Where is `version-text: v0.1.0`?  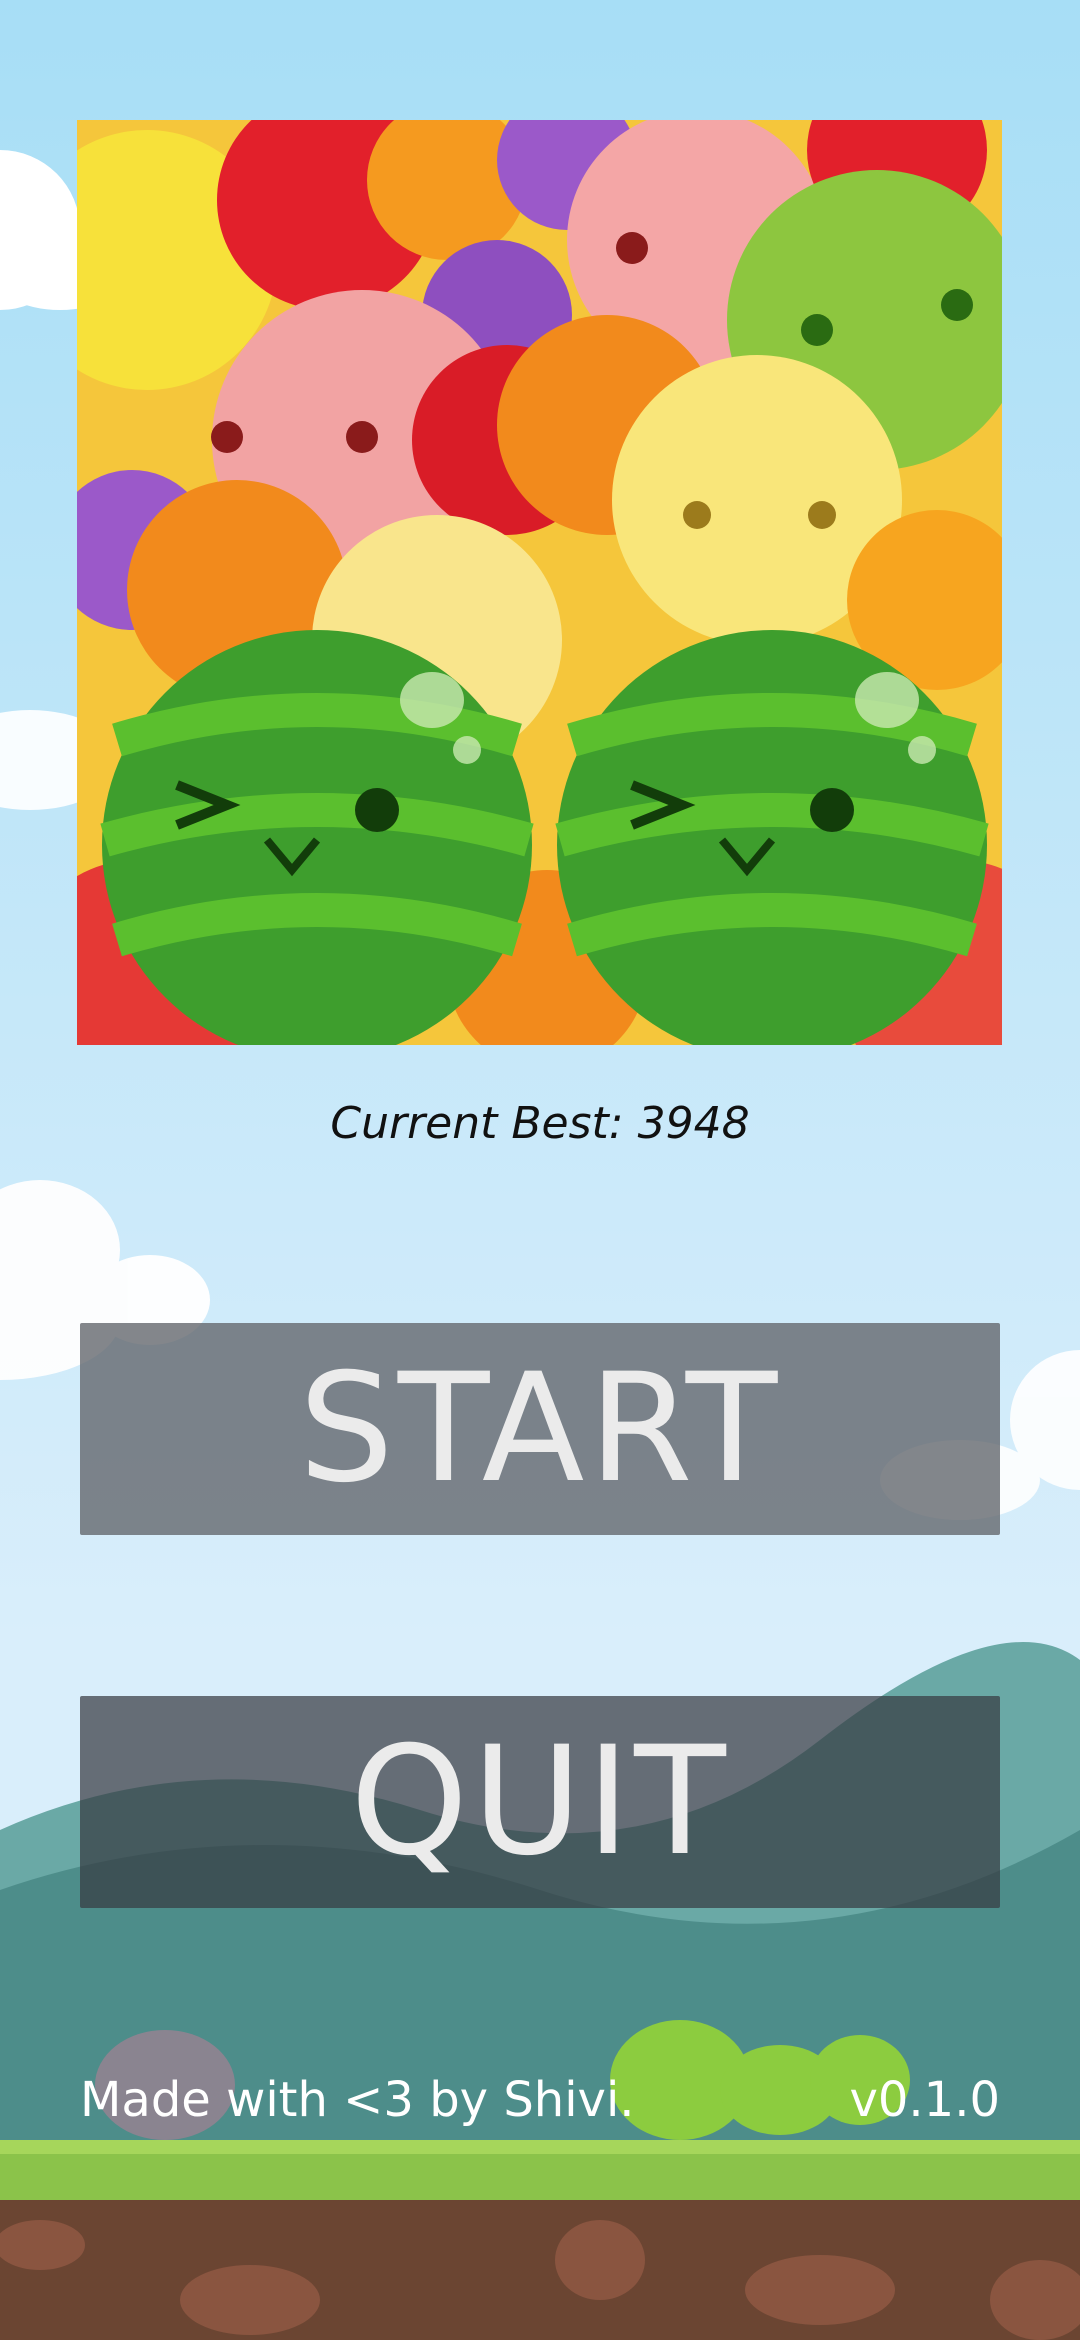
version-text: v0.1.0 is located at coordinates (924, 2100).